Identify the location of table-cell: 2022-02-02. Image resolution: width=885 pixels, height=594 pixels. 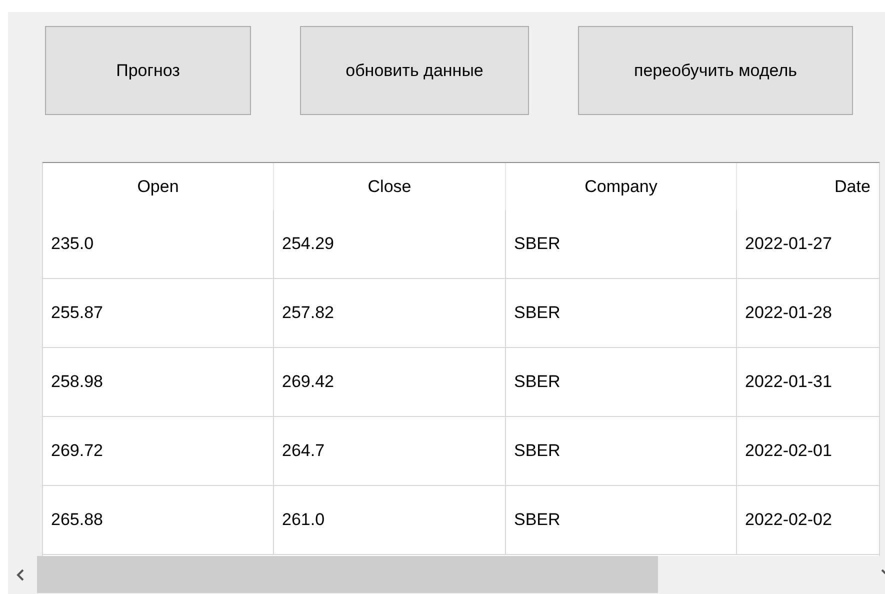
(808, 520).